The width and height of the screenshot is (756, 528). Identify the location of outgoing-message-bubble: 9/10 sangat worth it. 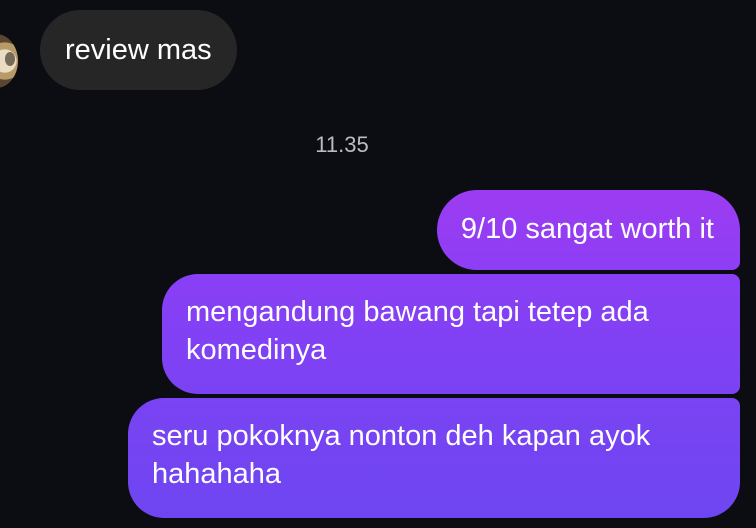
(588, 230).